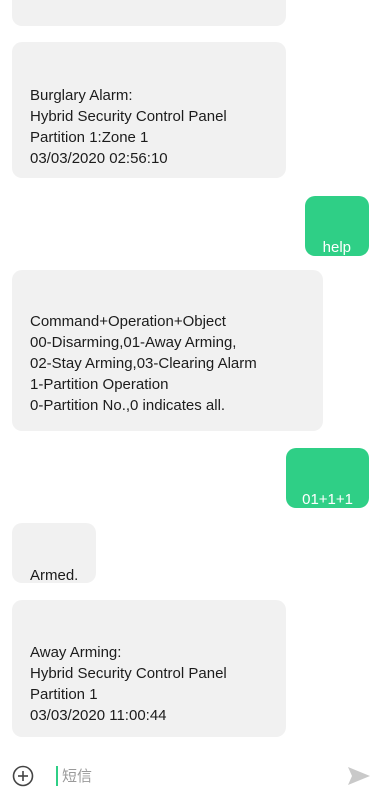  I want to click on incoming-message-bubble, so click(149, 13).